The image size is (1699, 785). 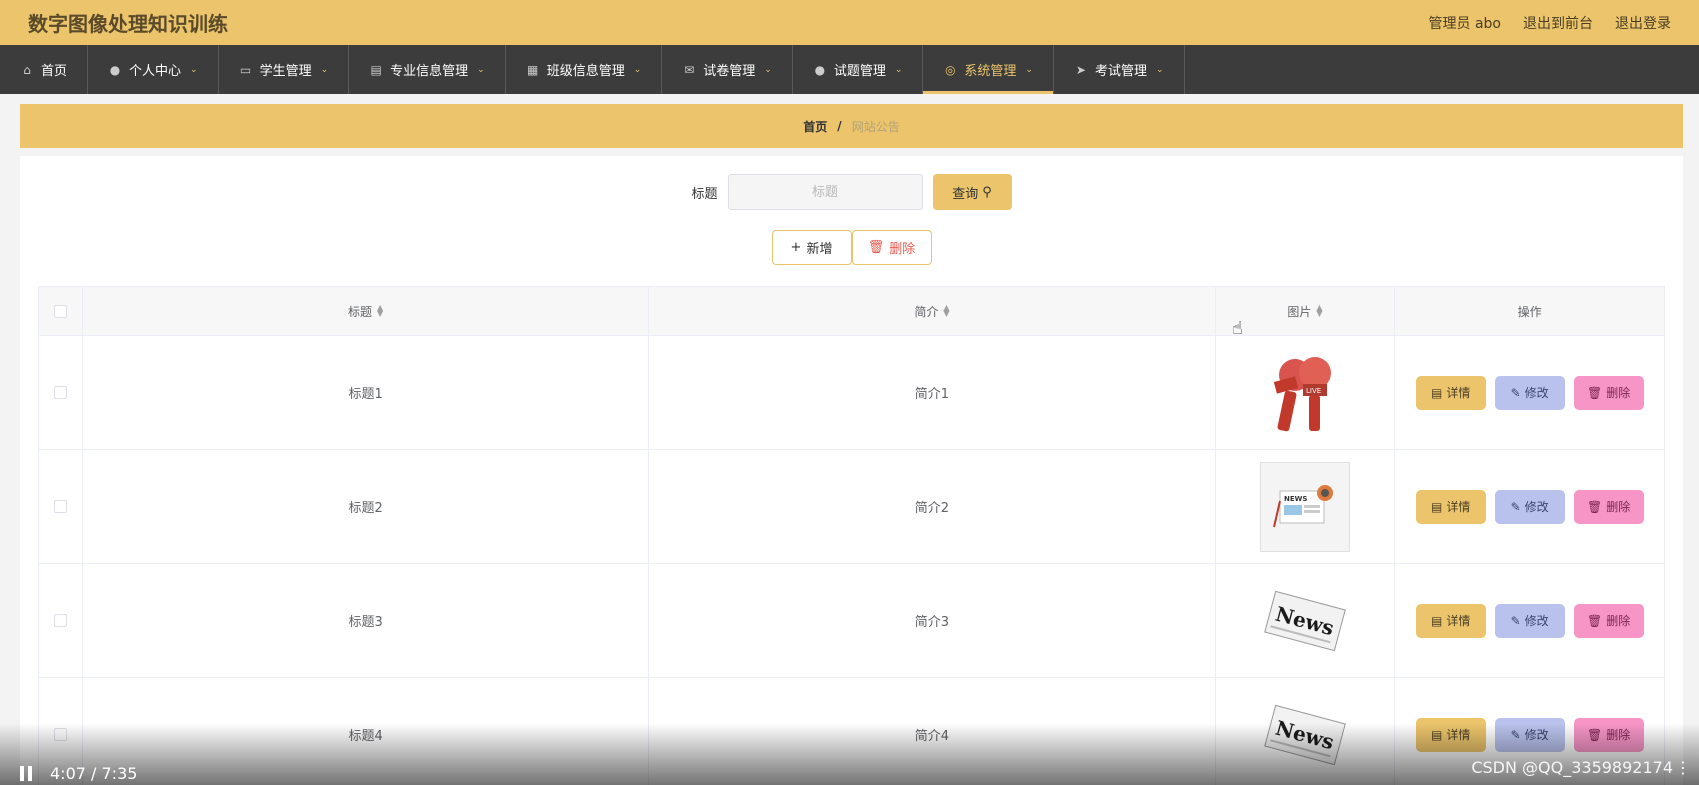 I want to click on nav-item-papers: ✉ 试卷管理 ⌄, so click(x=727, y=69).